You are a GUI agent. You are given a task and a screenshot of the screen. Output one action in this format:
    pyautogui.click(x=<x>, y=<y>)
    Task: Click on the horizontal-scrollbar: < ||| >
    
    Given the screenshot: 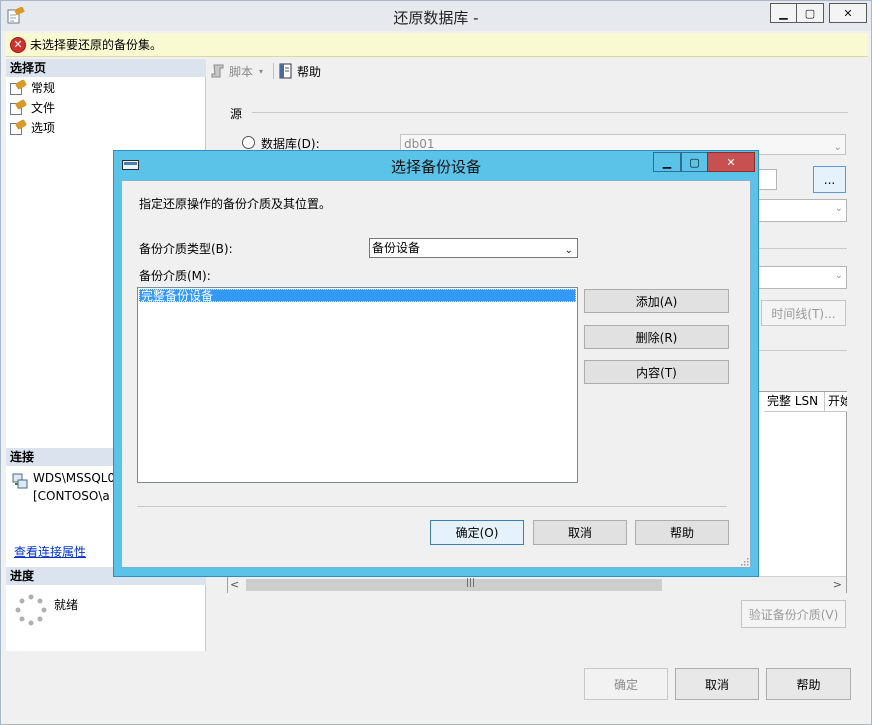 What is the action you would take?
    pyautogui.click(x=537, y=584)
    